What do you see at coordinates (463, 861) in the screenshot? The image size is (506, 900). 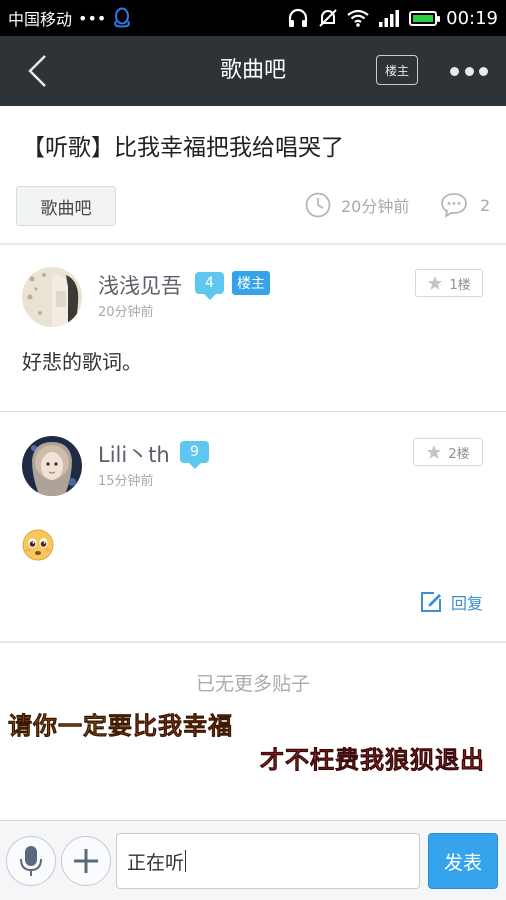 I see `send-button: 发表` at bounding box center [463, 861].